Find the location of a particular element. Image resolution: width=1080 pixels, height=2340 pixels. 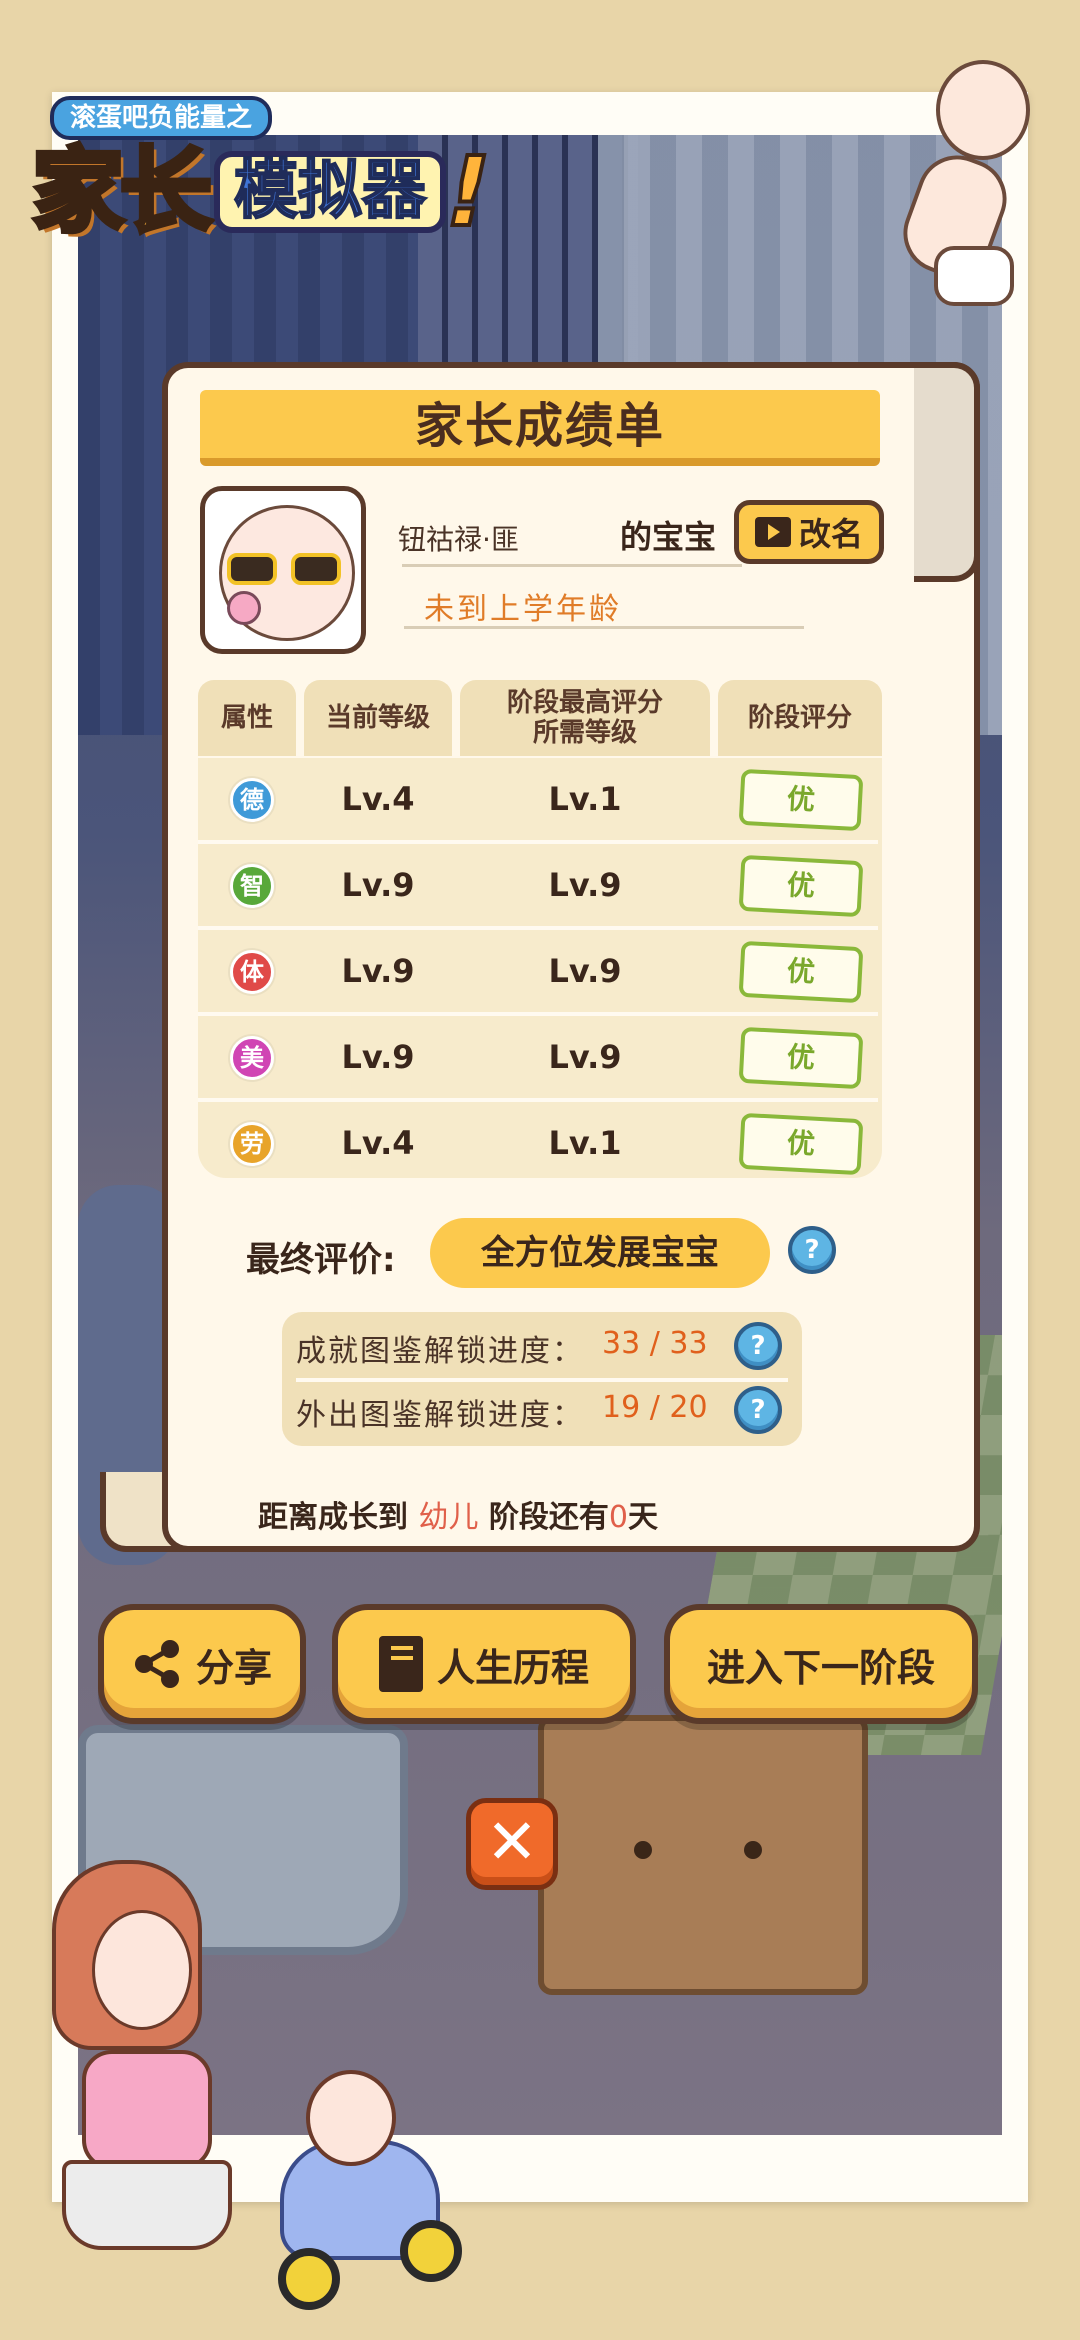

countdown-prefix: 距离成长到 is located at coordinates (333, 1517).